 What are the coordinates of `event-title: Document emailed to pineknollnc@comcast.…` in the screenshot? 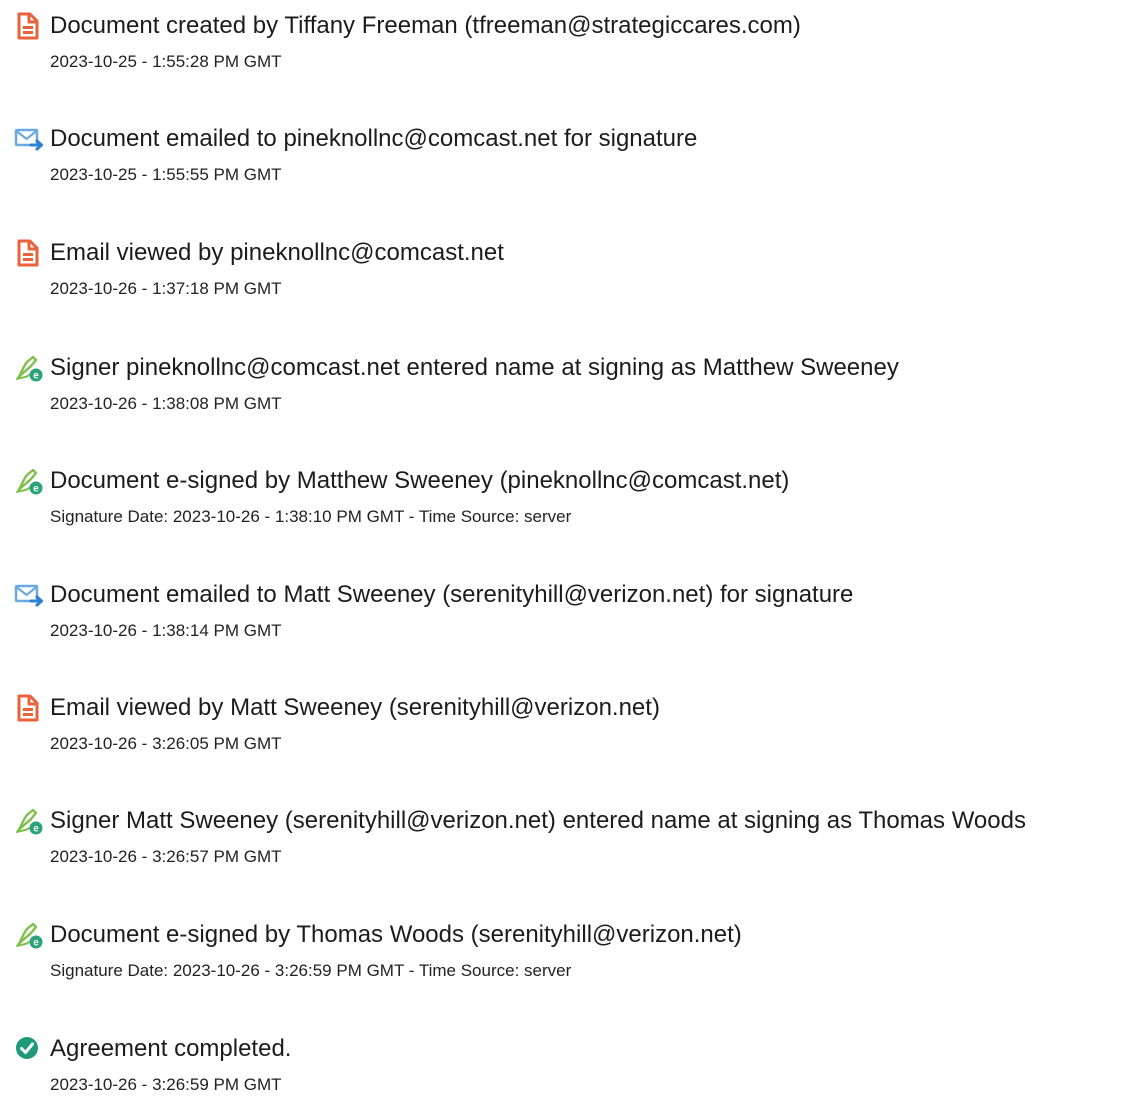 It's located at (374, 138).